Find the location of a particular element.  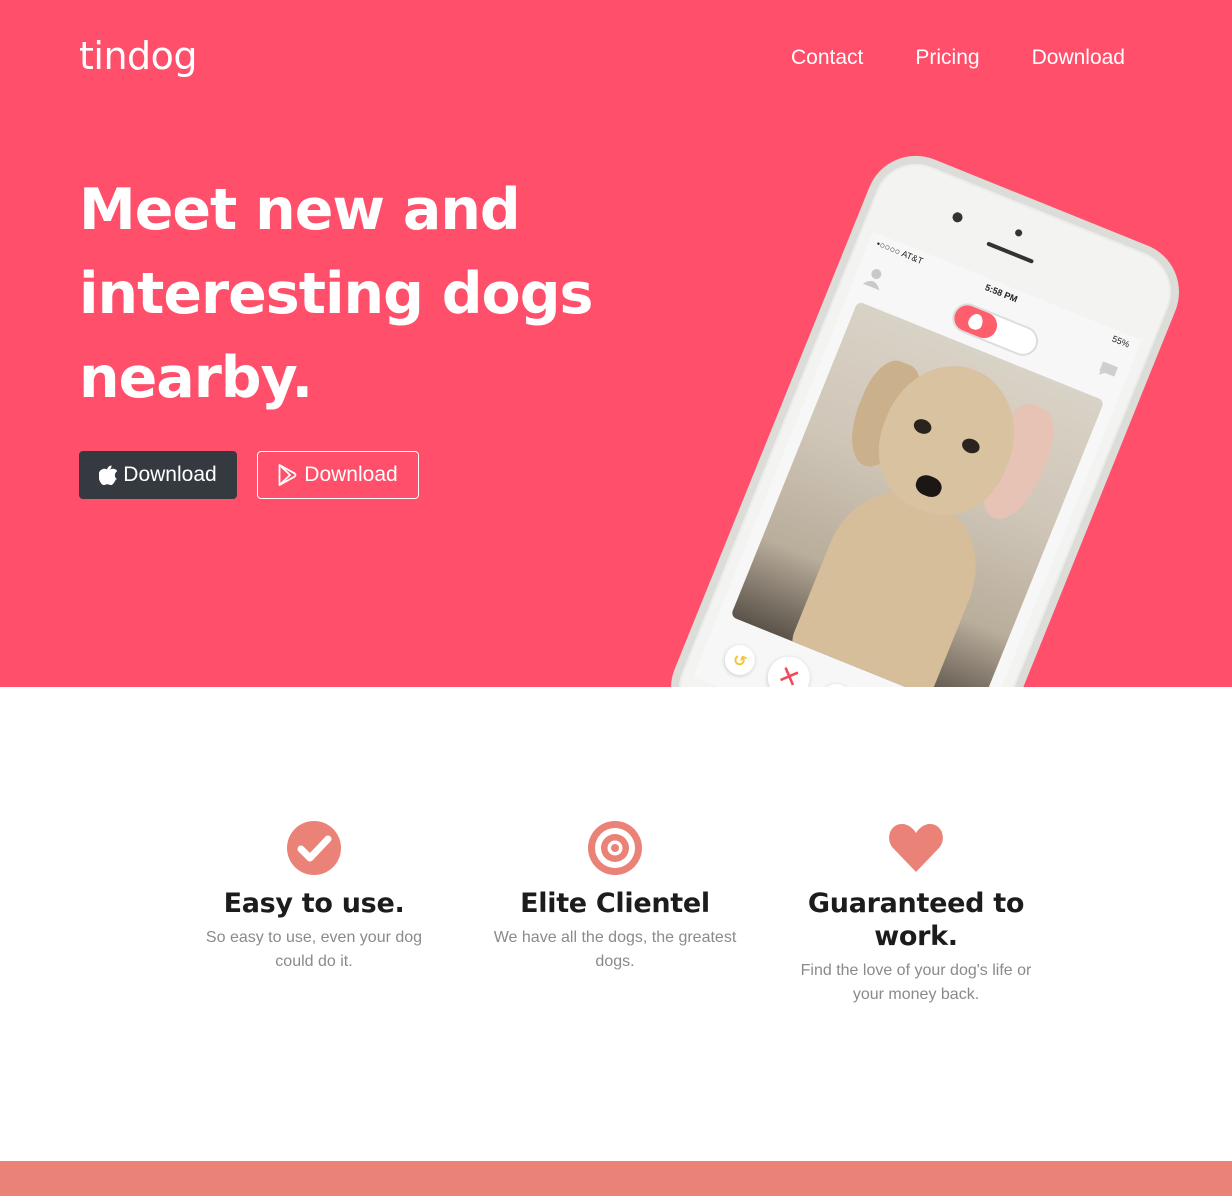

boost-icon: ⚡ is located at coordinates (836, 683).